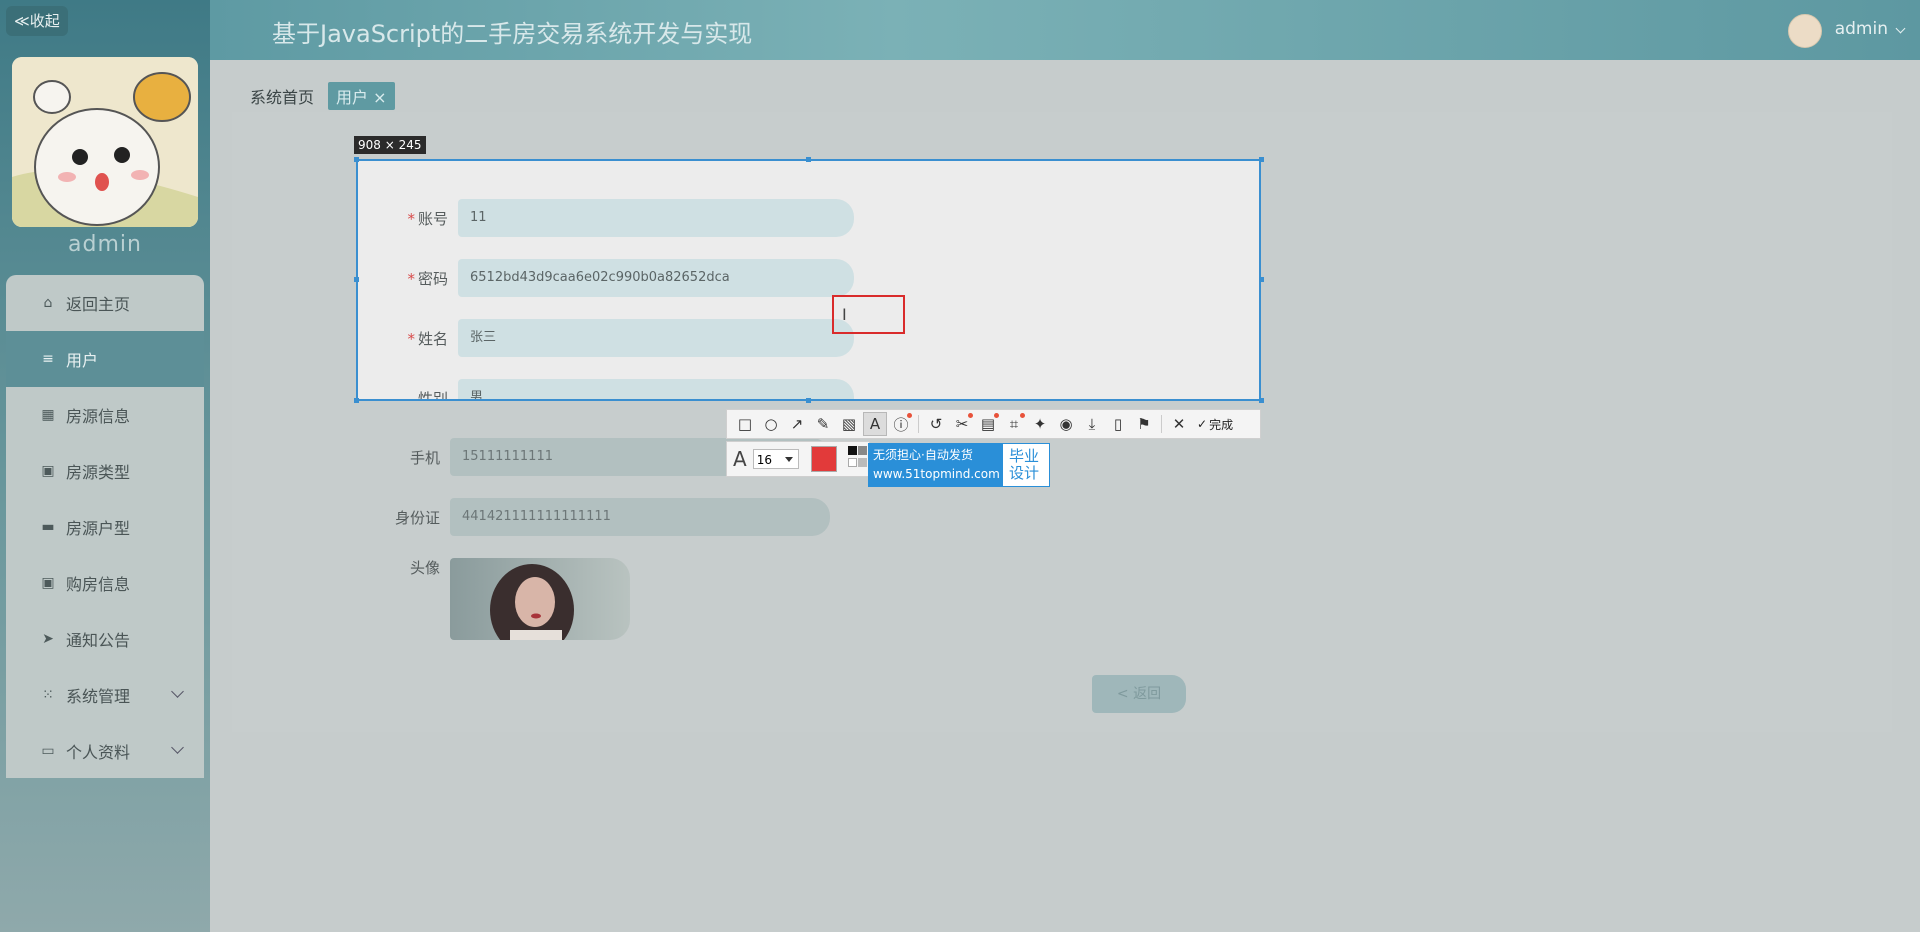  I want to click on sidebar-item-label: 系统管理, so click(98, 696).